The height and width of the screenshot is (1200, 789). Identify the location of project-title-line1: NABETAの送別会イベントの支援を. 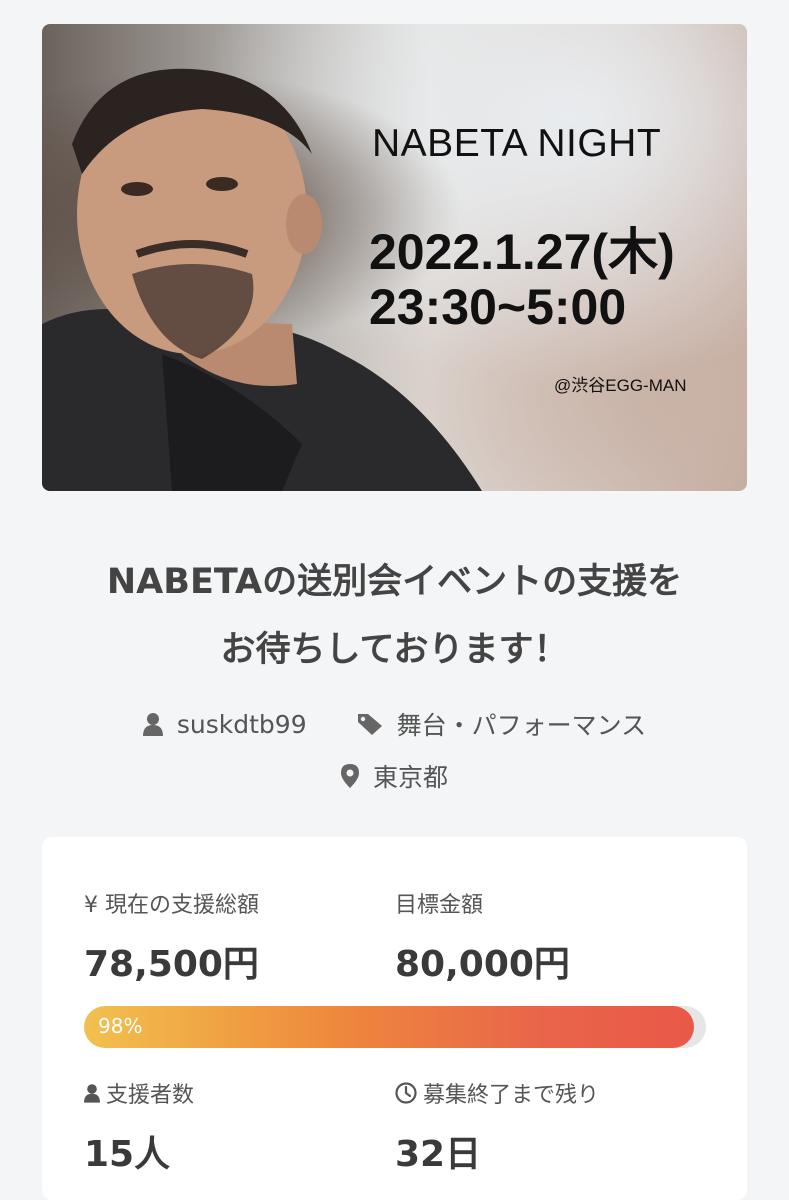
(394, 582).